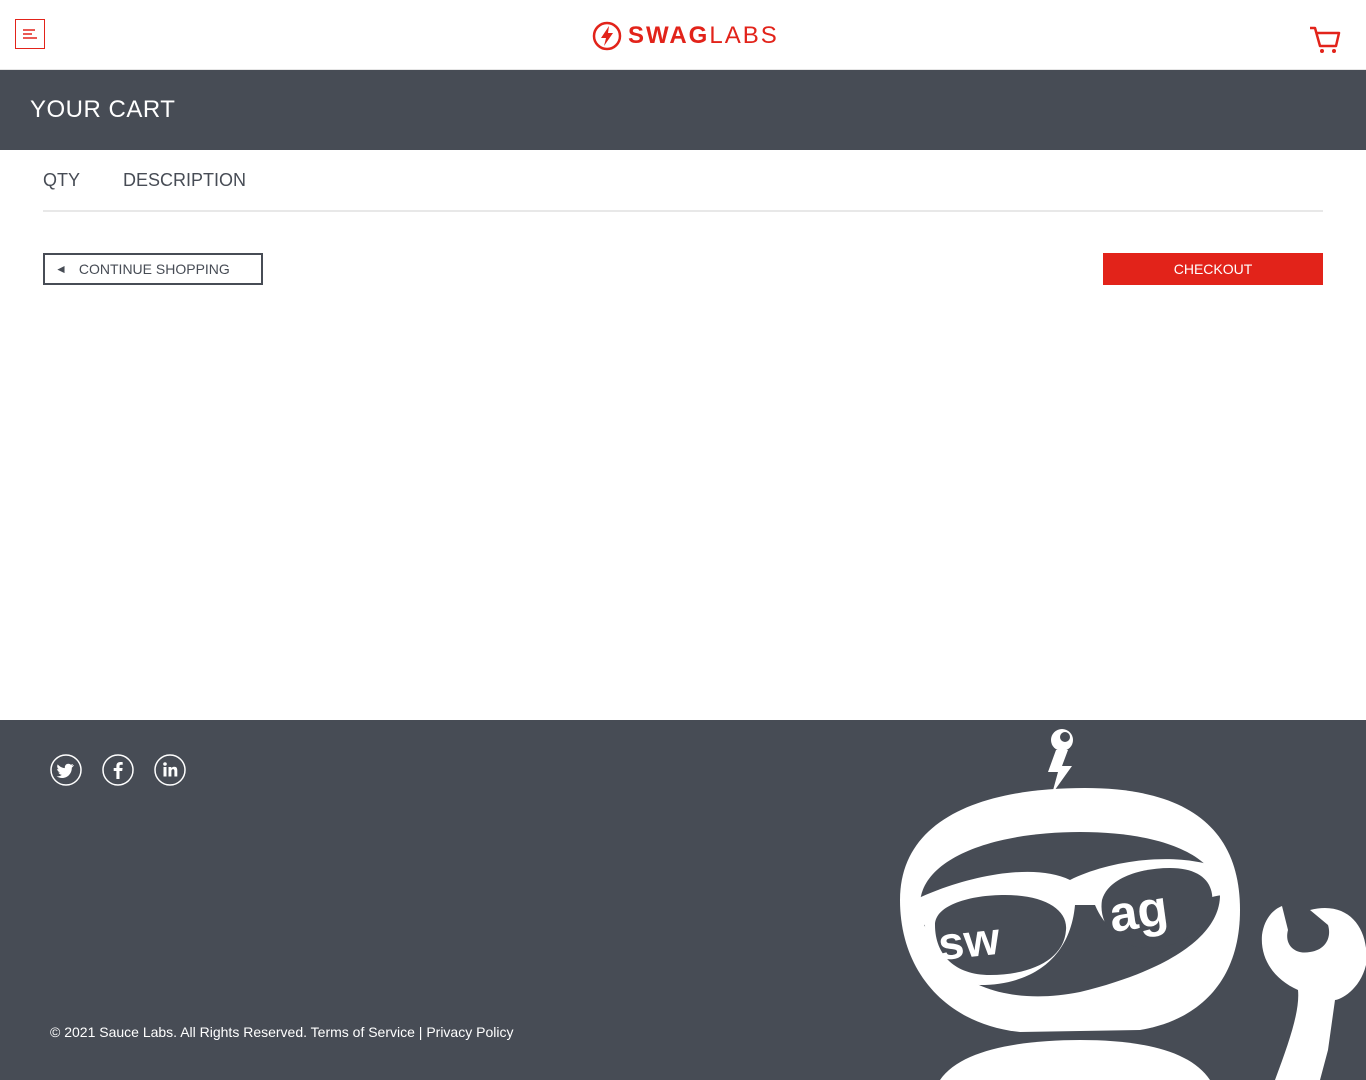 The width and height of the screenshot is (1366, 1080). I want to click on checkout-label: CHECKOUT, so click(1213, 269).